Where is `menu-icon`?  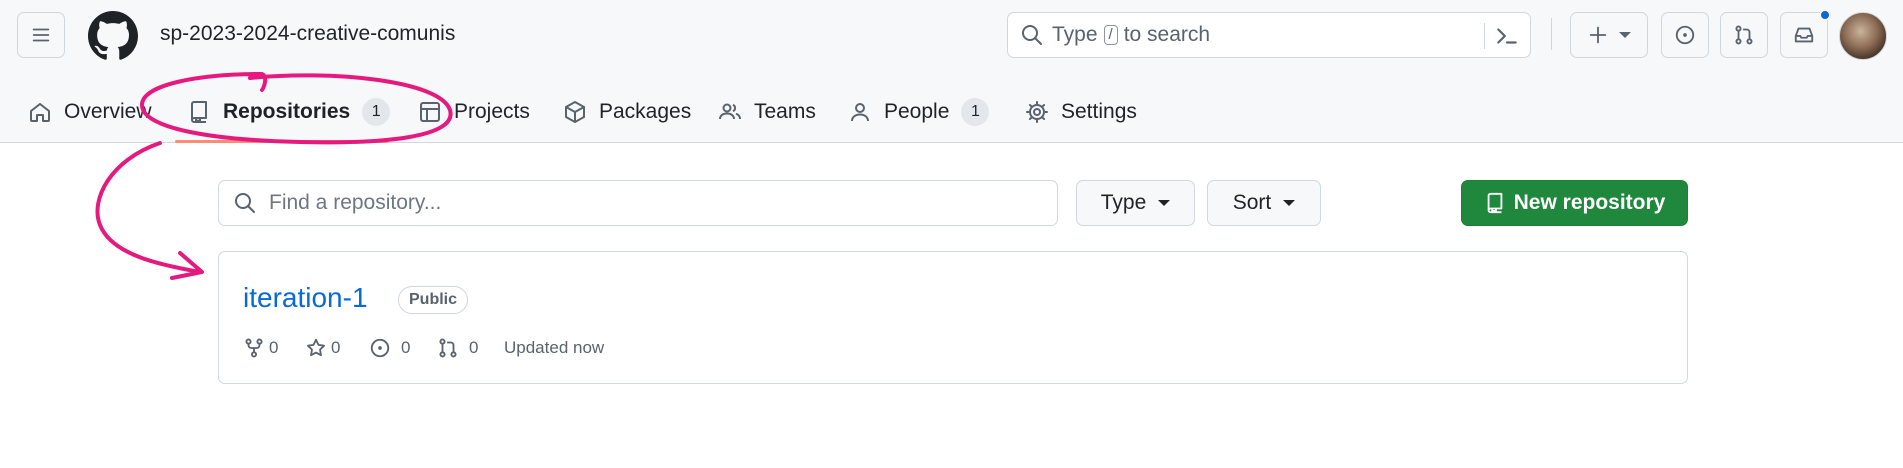
menu-icon is located at coordinates (41, 35).